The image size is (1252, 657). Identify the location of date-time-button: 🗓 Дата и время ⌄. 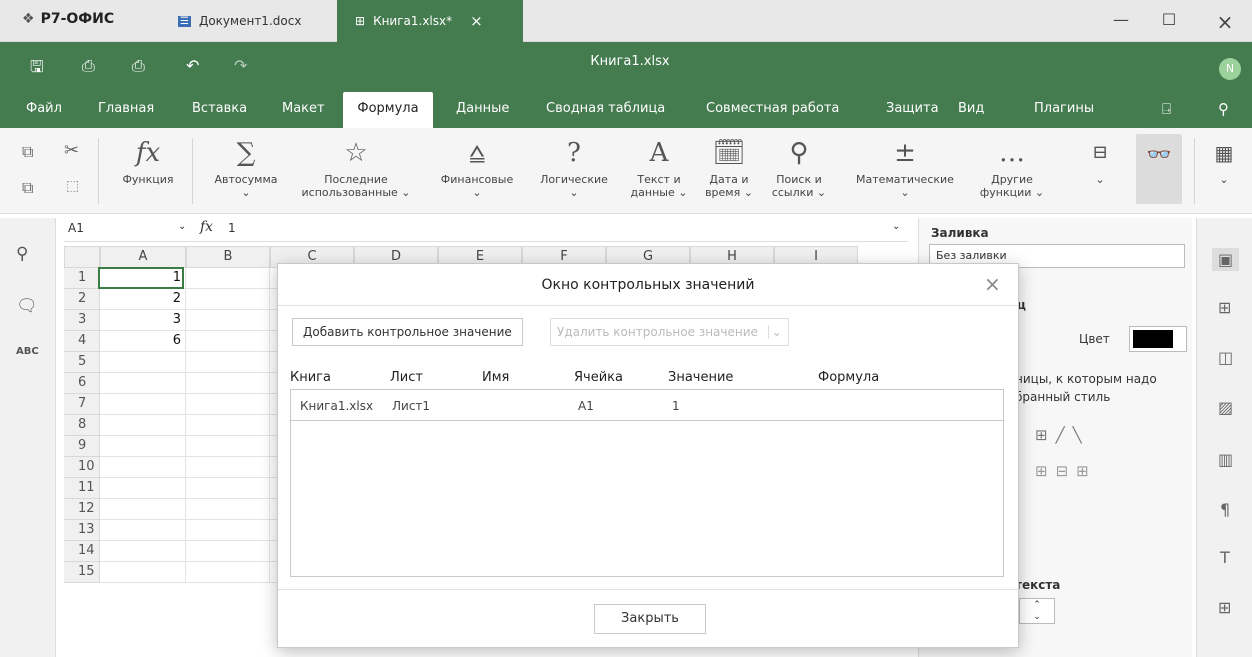
(729, 167).